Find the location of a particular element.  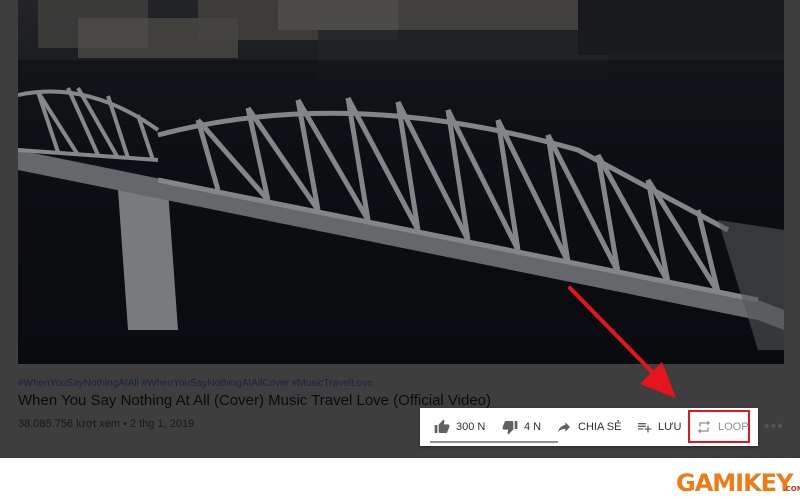

save-button: LƯU is located at coordinates (658, 427).